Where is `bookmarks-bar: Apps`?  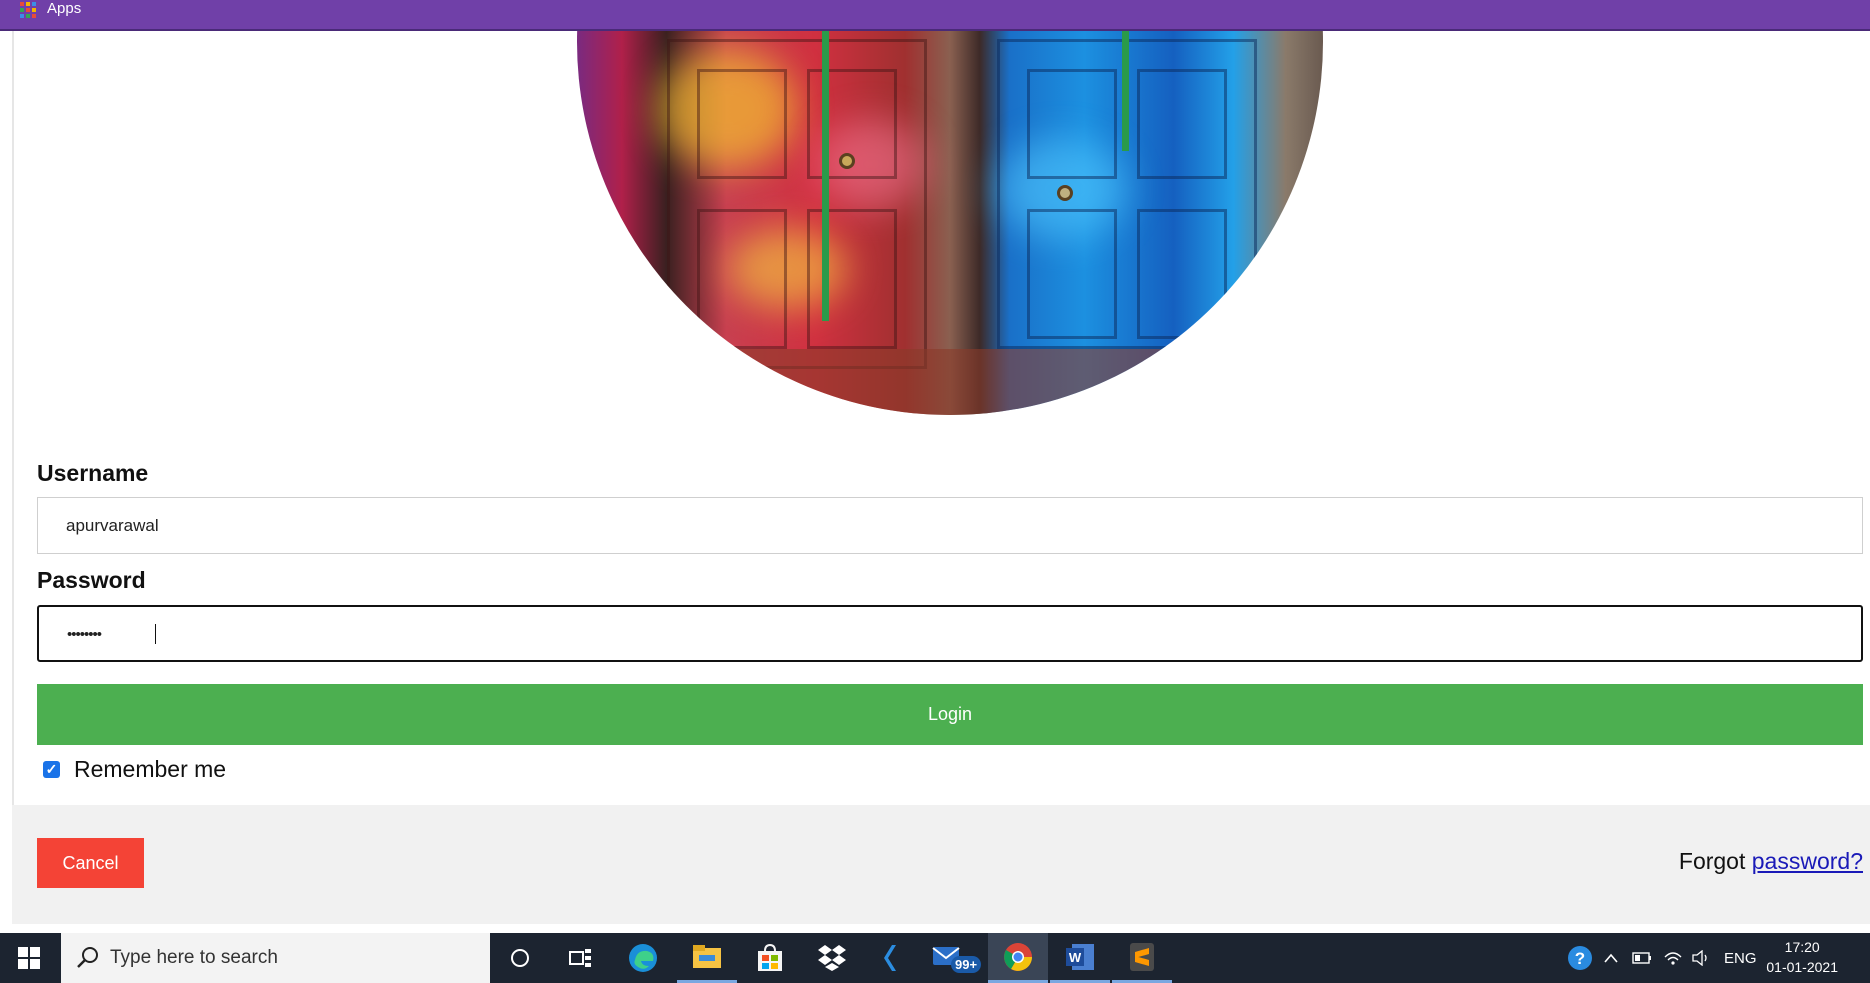
bookmarks-bar: Apps is located at coordinates (935, 15).